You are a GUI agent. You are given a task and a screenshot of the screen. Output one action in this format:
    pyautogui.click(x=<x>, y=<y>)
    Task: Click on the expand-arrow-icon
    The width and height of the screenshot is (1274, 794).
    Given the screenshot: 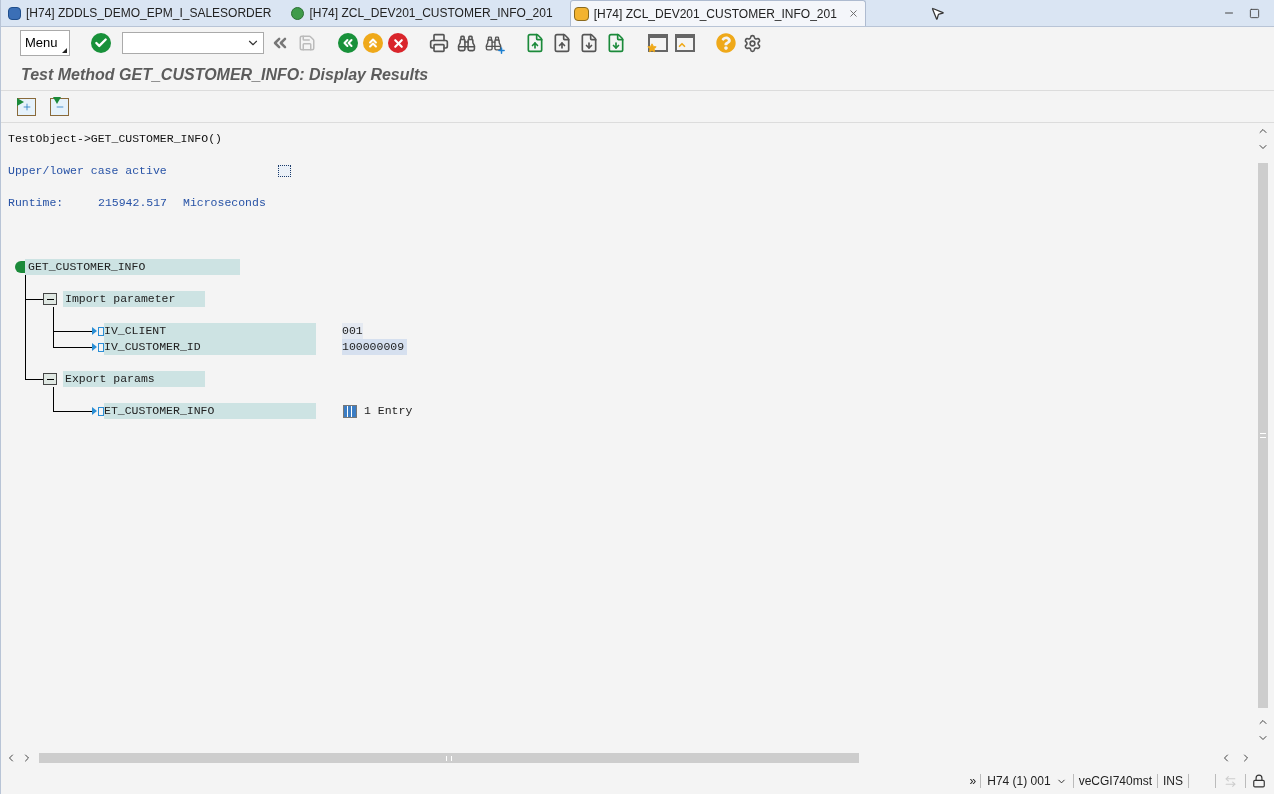 What is the action you would take?
    pyautogui.click(x=94, y=411)
    